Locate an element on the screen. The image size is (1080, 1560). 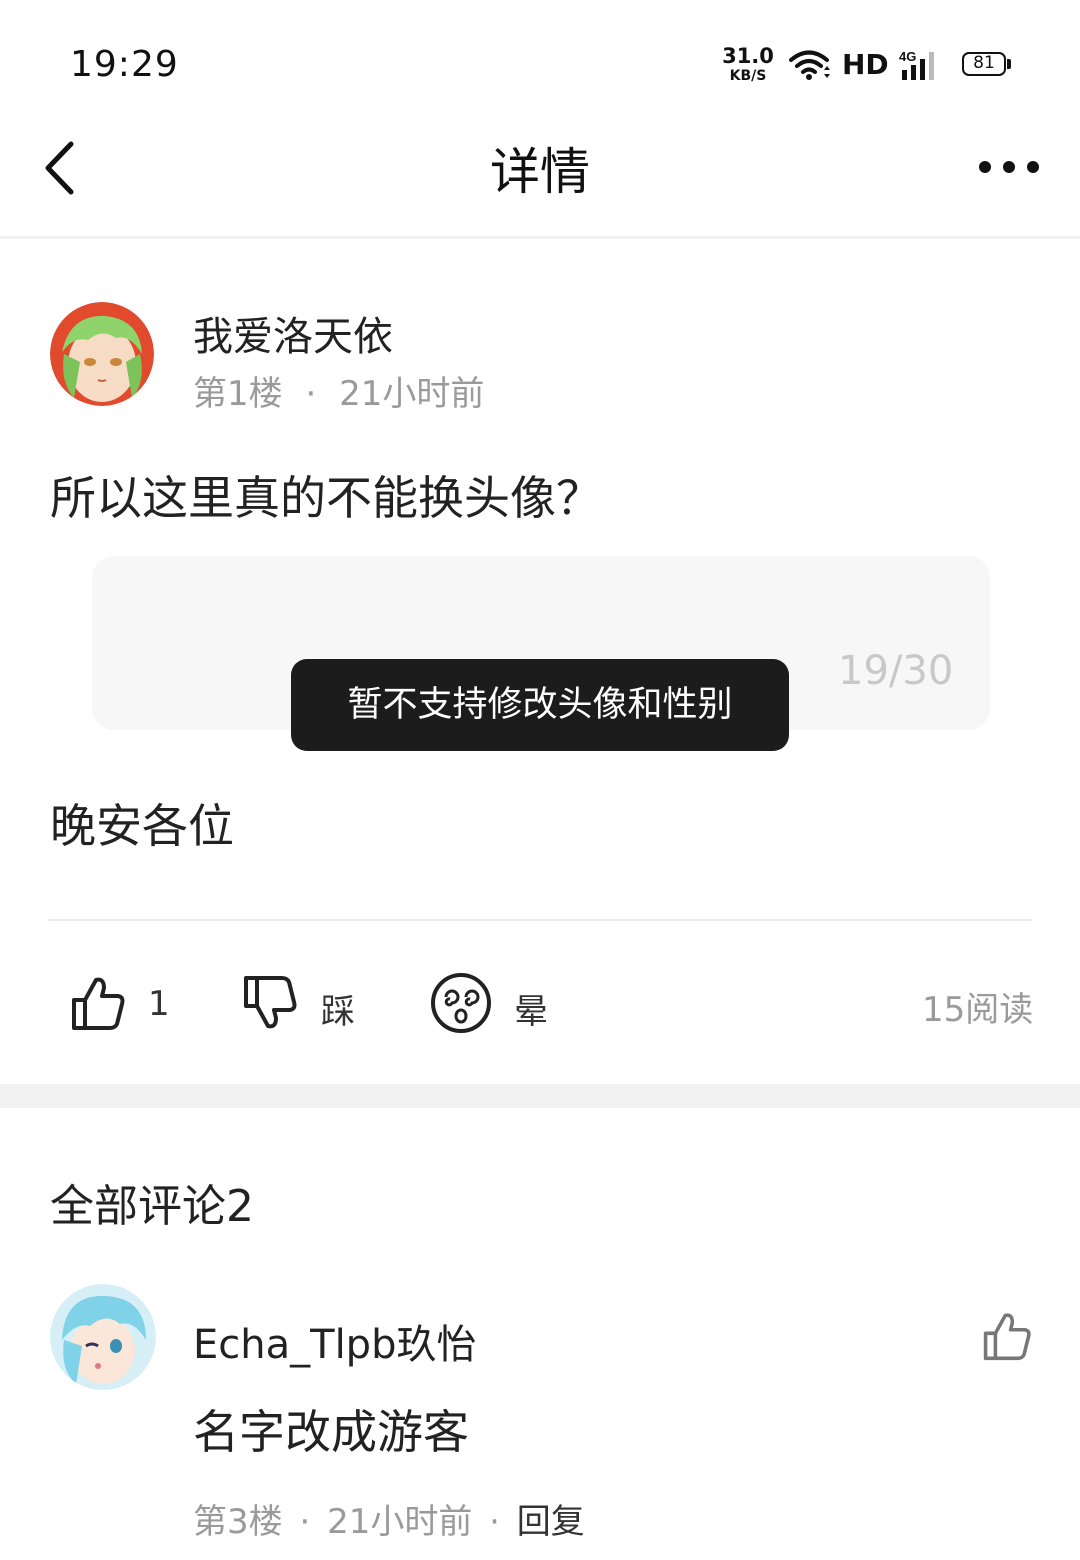
read-count: 15阅读 is located at coordinates (978, 1010).